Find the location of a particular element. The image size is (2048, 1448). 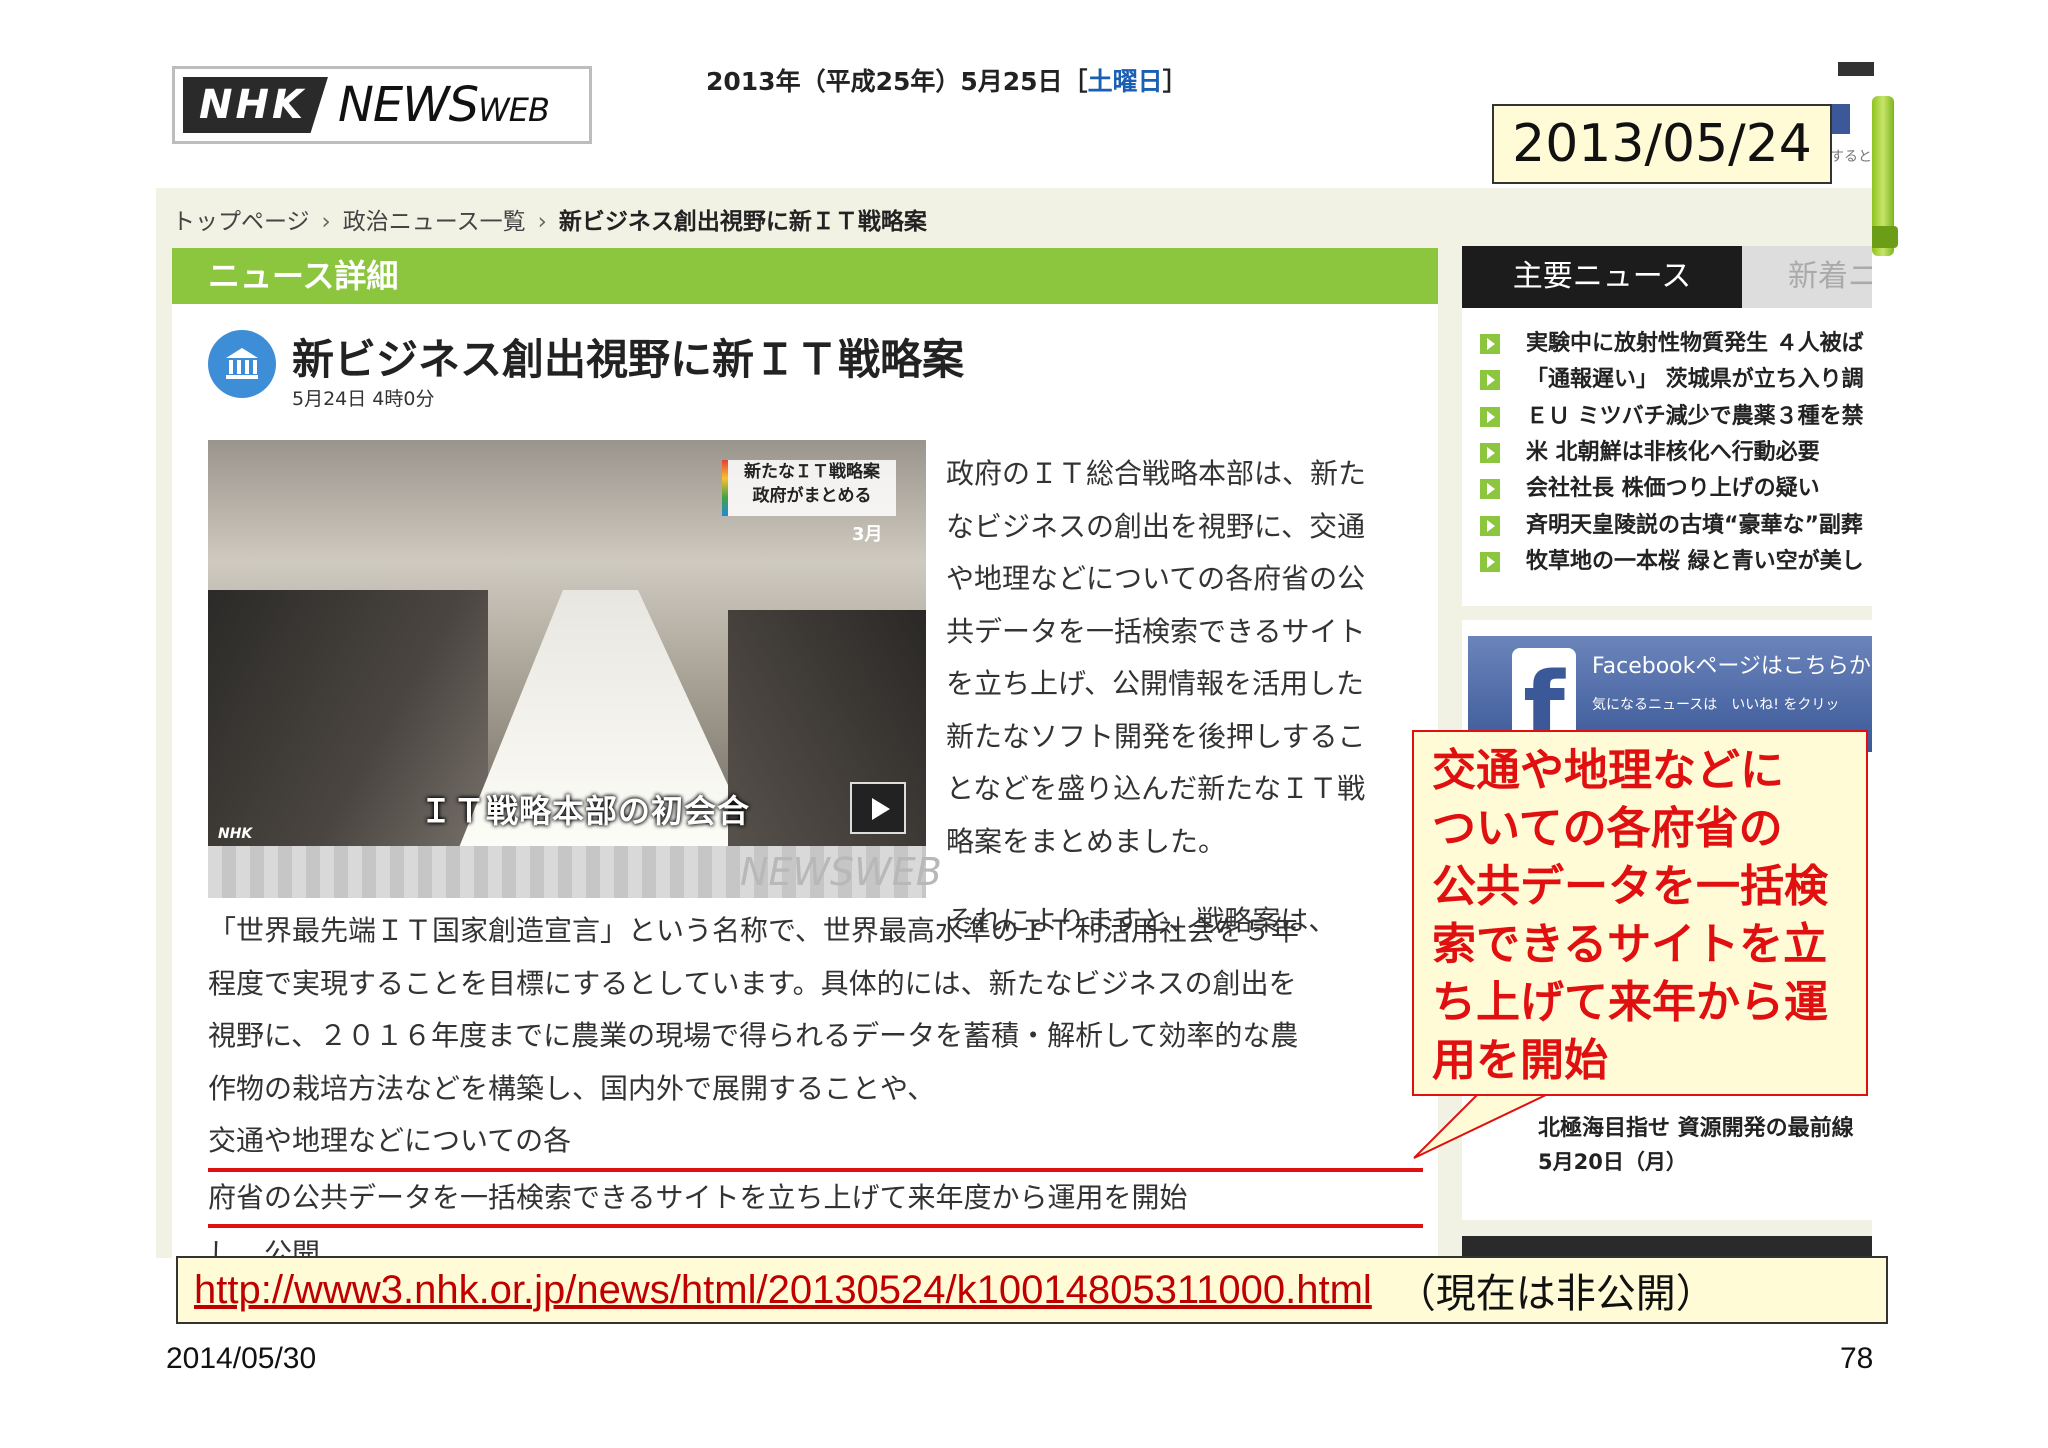

highlight-underline: 府省の公共データを一括検索できるサイトを立ち上げて来年度から運用を開始 is located at coordinates (815, 1200).